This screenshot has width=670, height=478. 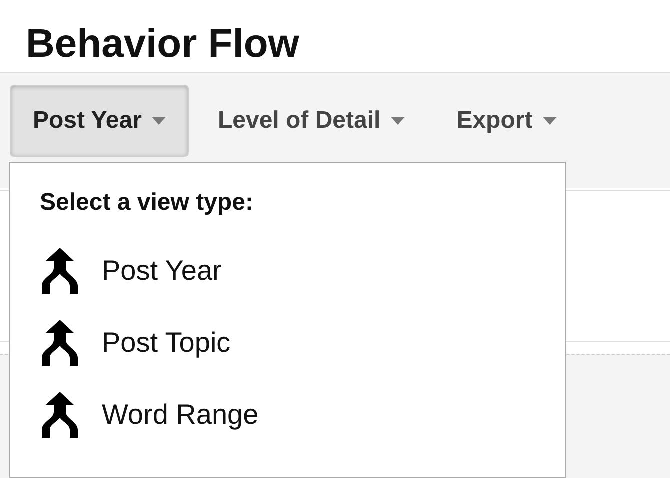 I want to click on toolbar-dropdown-button: Post Year, so click(x=99, y=121).